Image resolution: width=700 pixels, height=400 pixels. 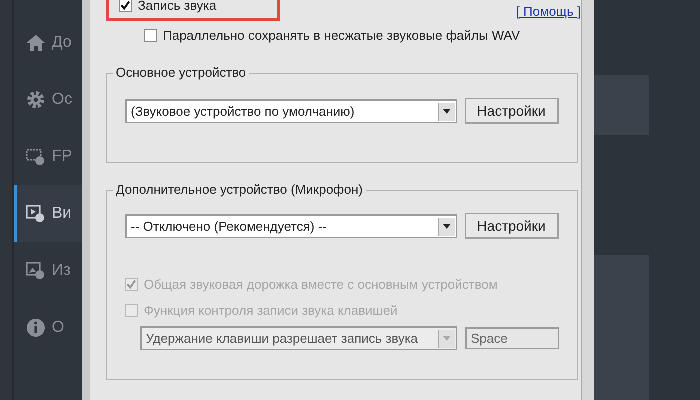 I want to click on checkbox-label: Запись звука, so click(x=177, y=6).